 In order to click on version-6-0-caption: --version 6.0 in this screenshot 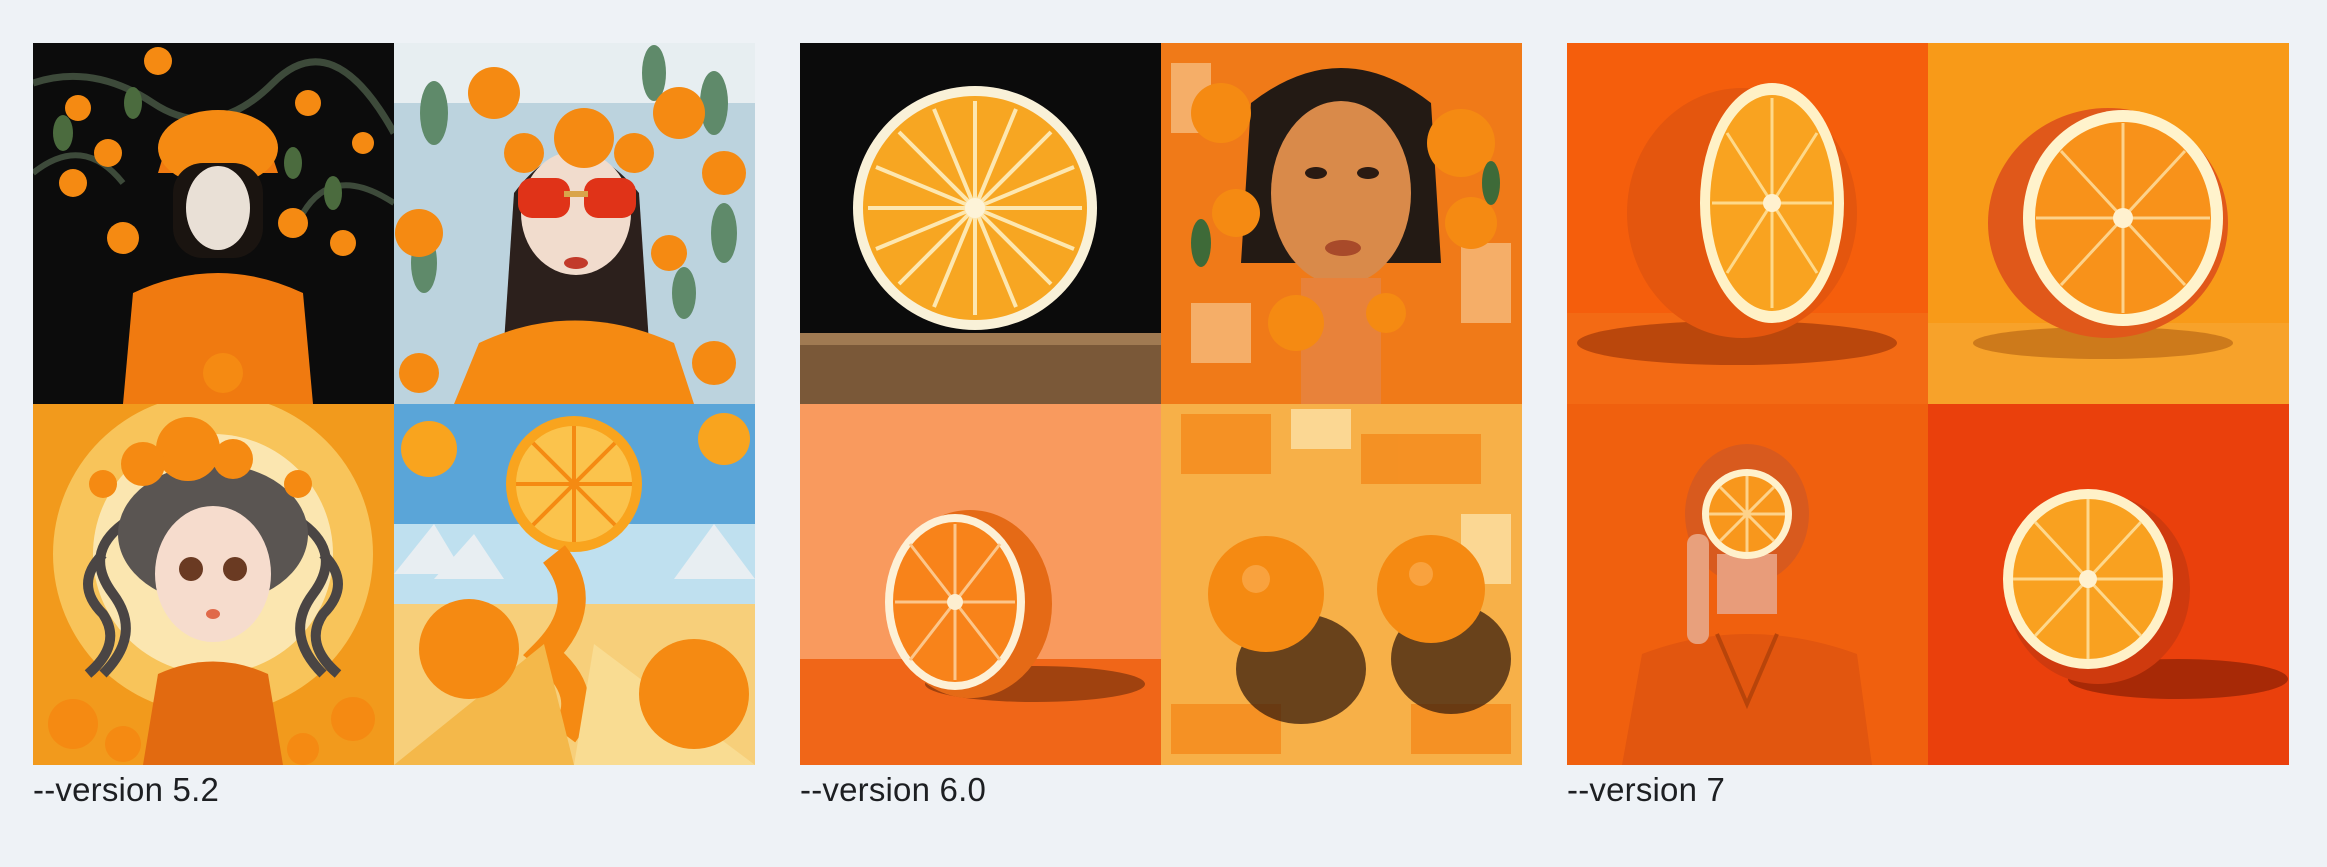, I will do `click(893, 789)`.